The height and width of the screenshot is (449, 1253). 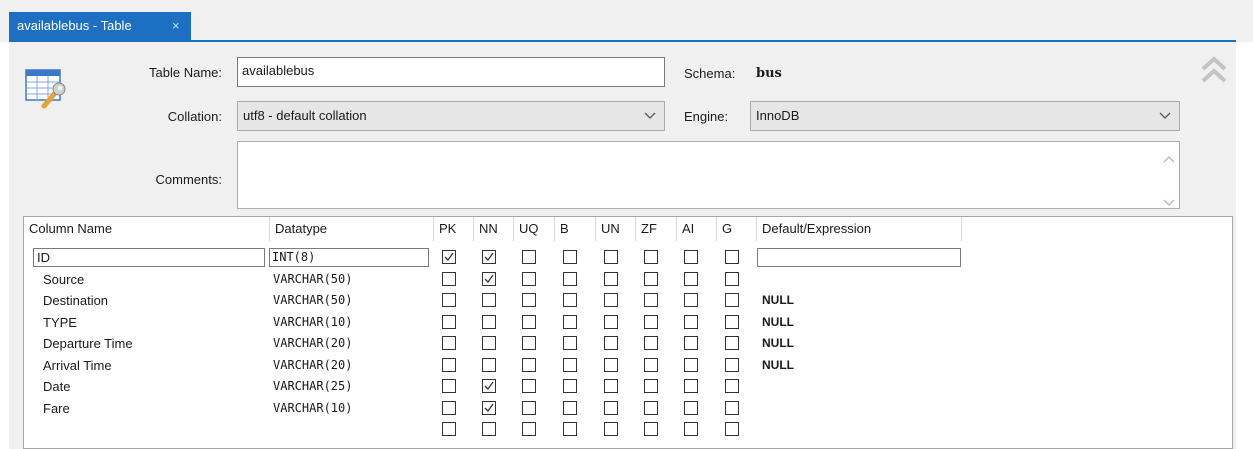 What do you see at coordinates (628, 323) in the screenshot?
I see `table-row: TYPE VARCHAR(10) NULL` at bounding box center [628, 323].